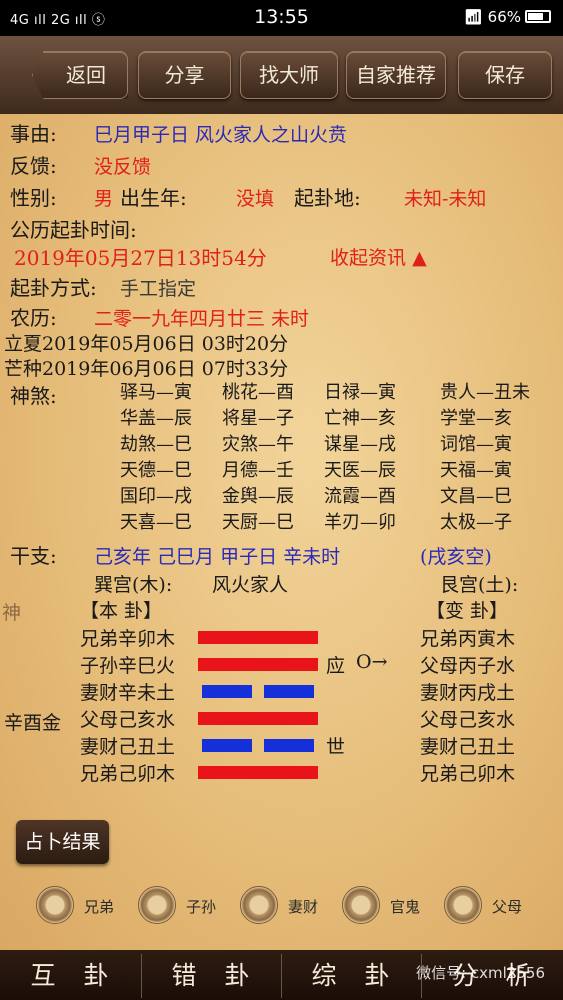  What do you see at coordinates (468, 666) in the screenshot?
I see `bian-gua-line-label: 父母丙子水` at bounding box center [468, 666].